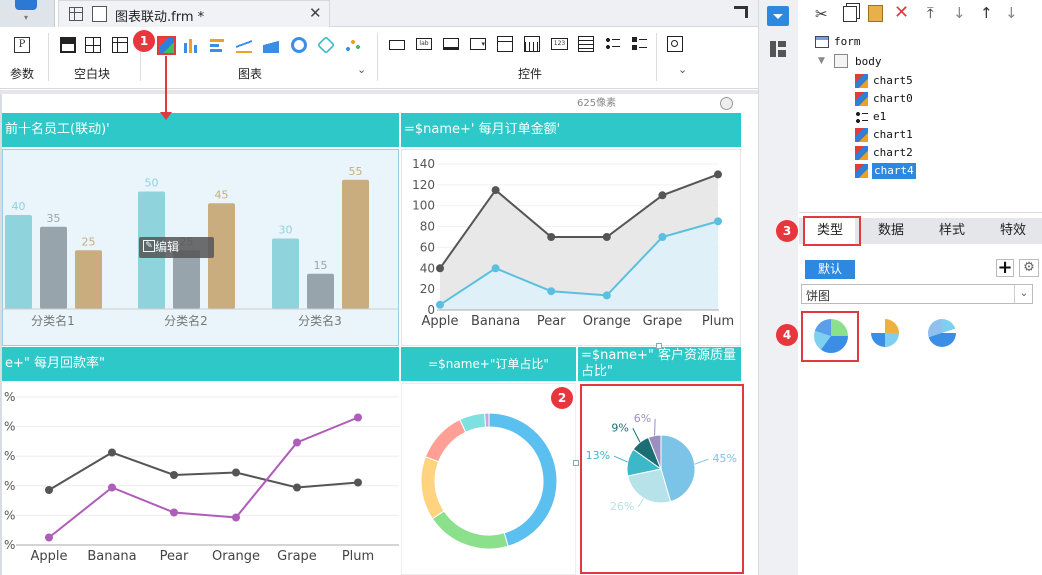 This screenshot has width=1042, height=575. Describe the element at coordinates (778, 16) in the screenshot. I see `widget-settings-tab-icon` at that location.